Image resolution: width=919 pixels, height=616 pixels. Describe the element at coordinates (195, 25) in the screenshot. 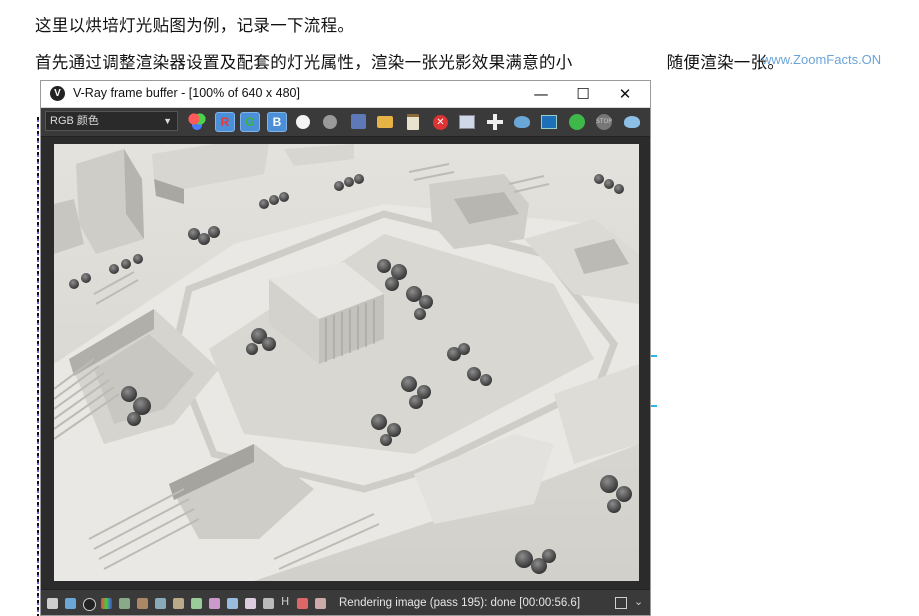

I see `article-paragraph-1: 这里以烘培灯光贴图为例，记录一下流程。` at that location.